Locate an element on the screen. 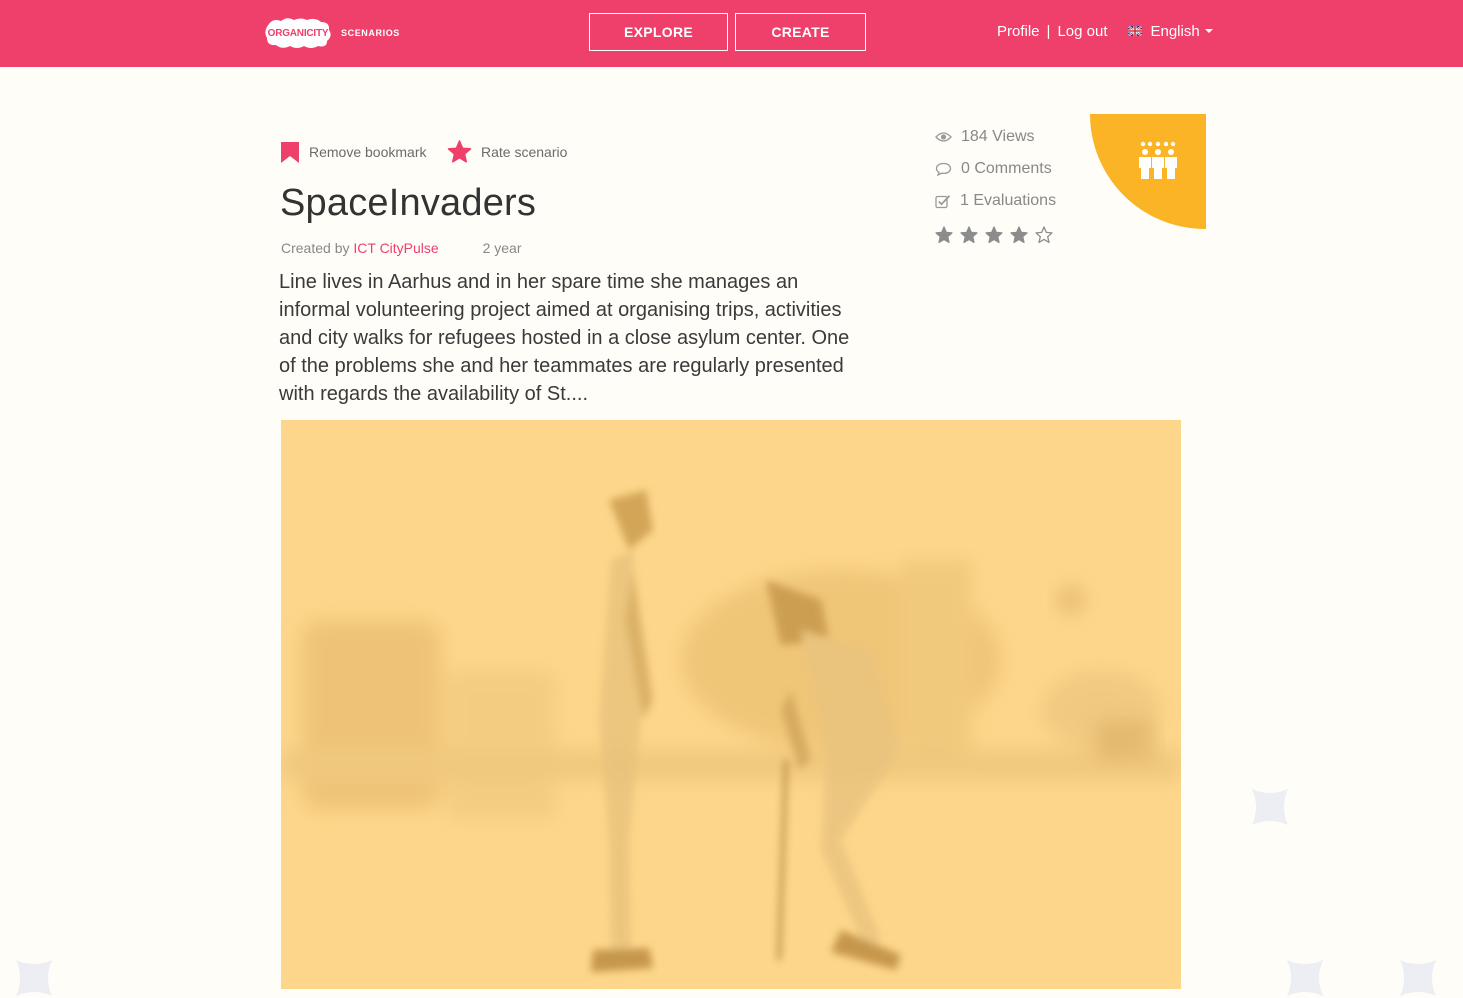 The height and width of the screenshot is (998, 1463). profile-link: Profile is located at coordinates (1018, 31).